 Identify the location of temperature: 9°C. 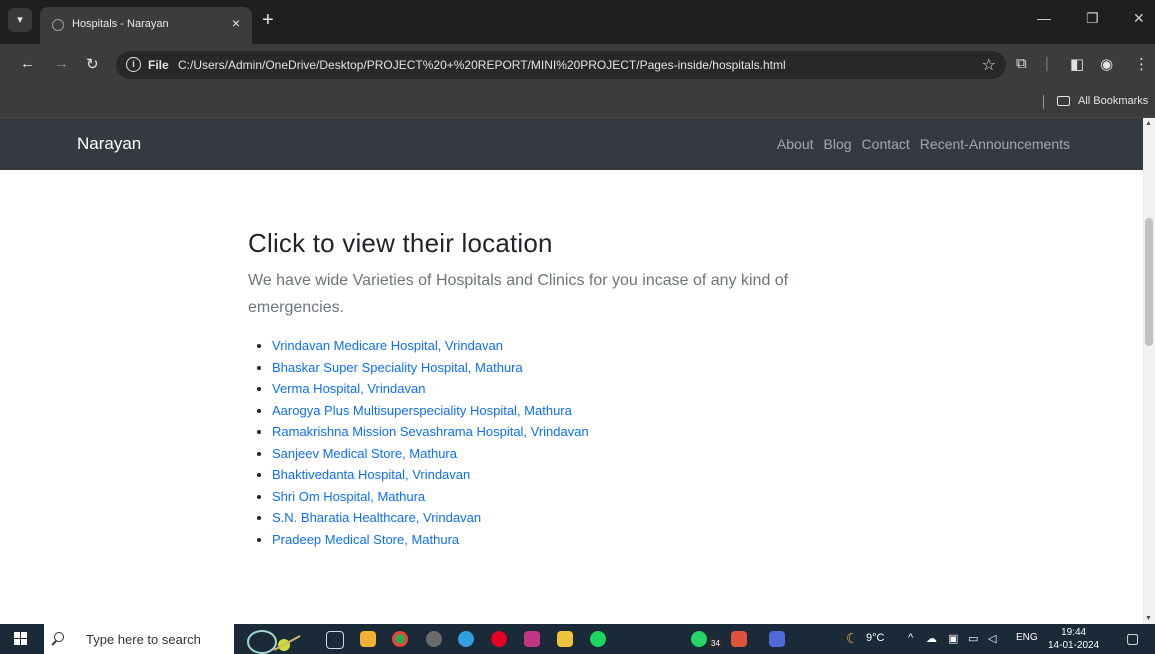
(875, 638).